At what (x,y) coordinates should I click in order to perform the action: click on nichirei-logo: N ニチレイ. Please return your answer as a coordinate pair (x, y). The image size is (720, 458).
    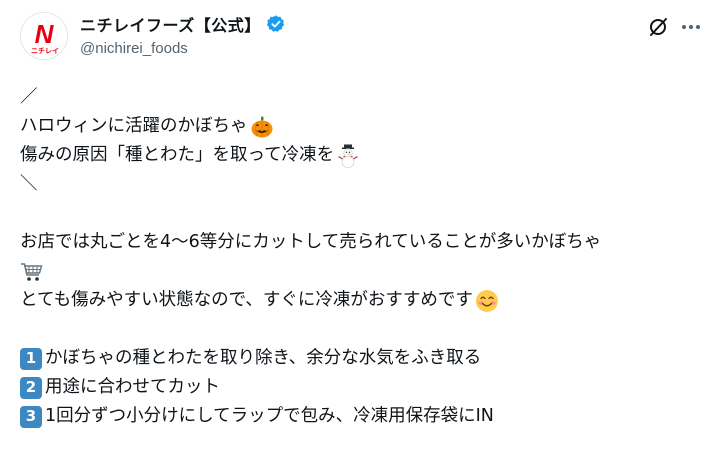
    Looking at the image, I should click on (44, 36).